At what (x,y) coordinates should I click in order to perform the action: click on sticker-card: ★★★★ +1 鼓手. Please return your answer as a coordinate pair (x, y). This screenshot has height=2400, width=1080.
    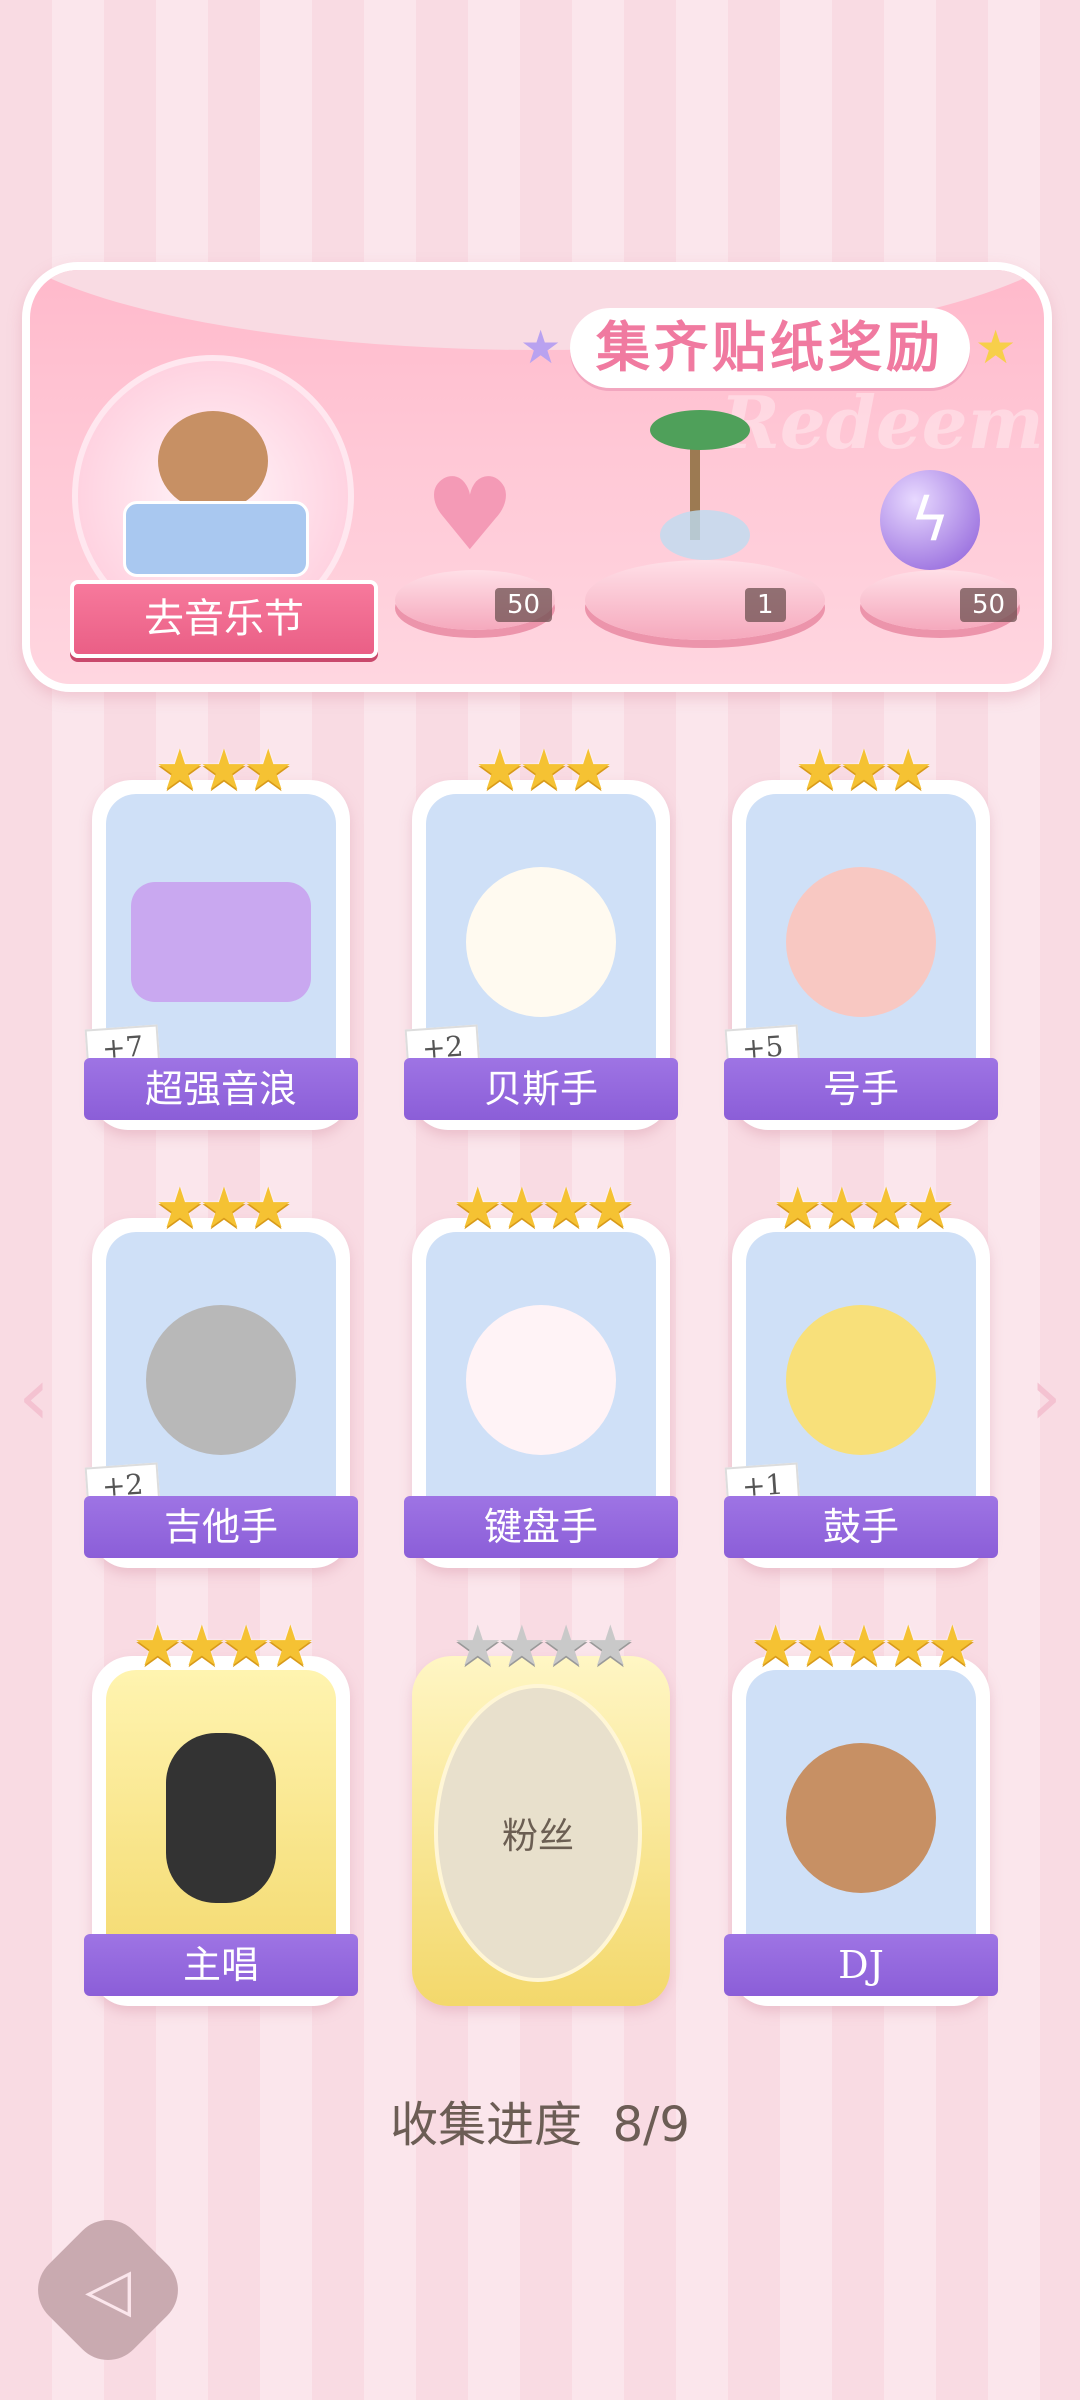
    Looking at the image, I should click on (861, 1372).